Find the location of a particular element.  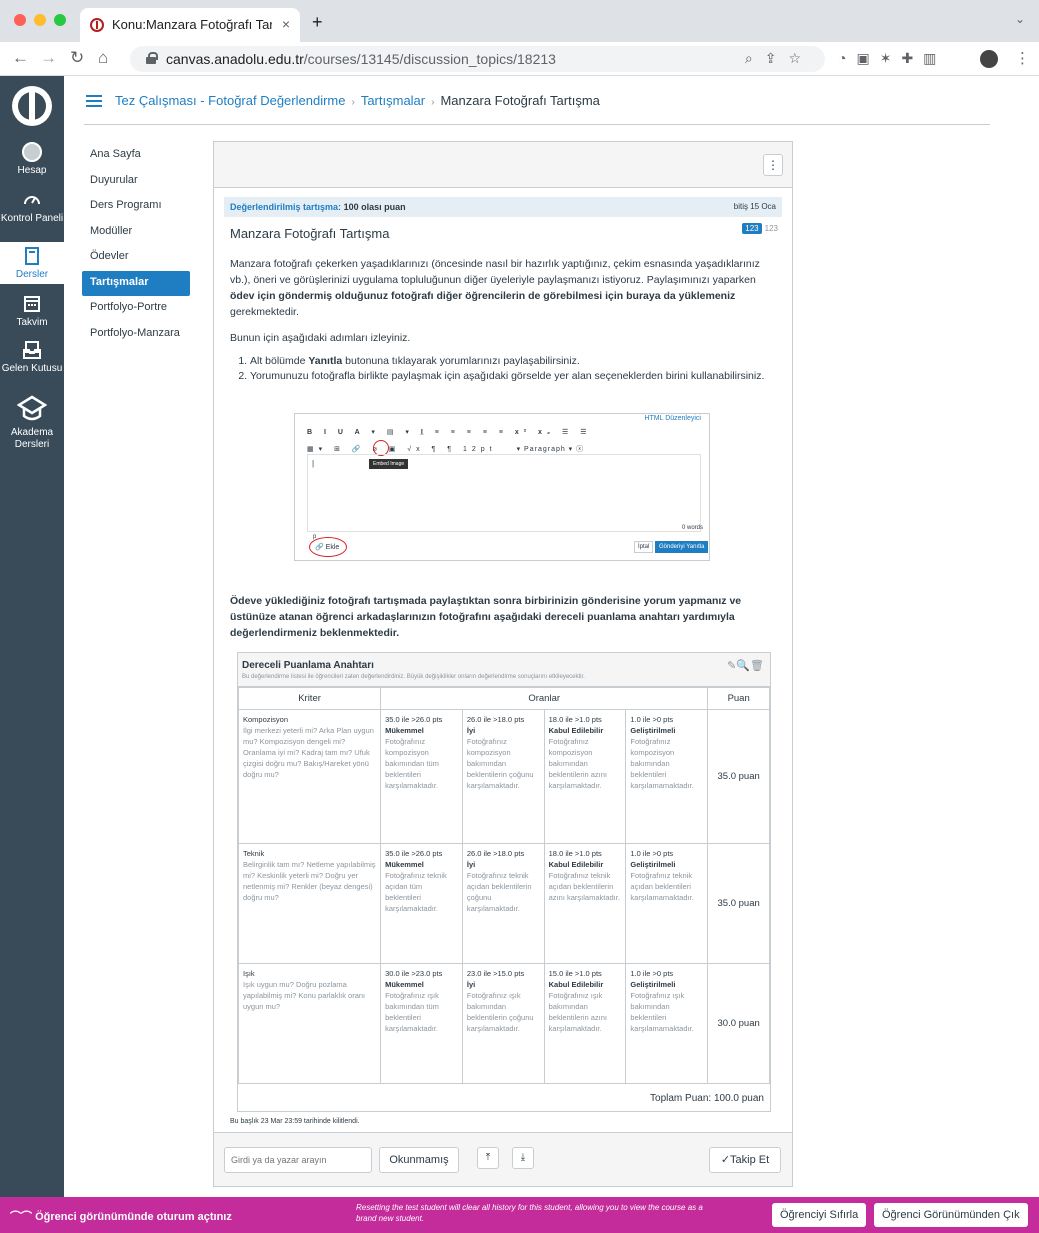

follow-button: ✓Takip Et is located at coordinates (745, 1160).